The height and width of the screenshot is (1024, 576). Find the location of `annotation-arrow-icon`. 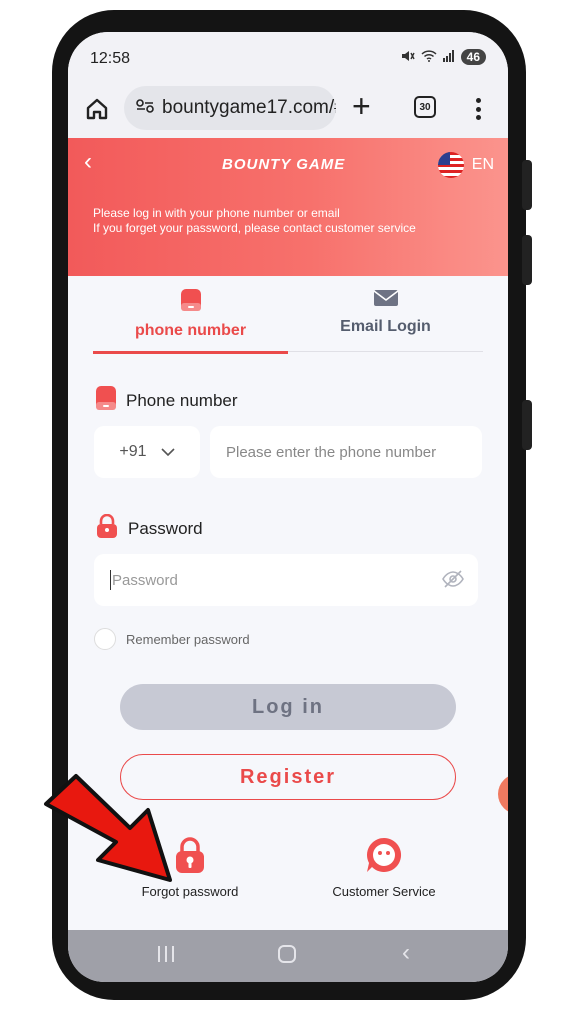

annotation-arrow-icon is located at coordinates (113, 832).